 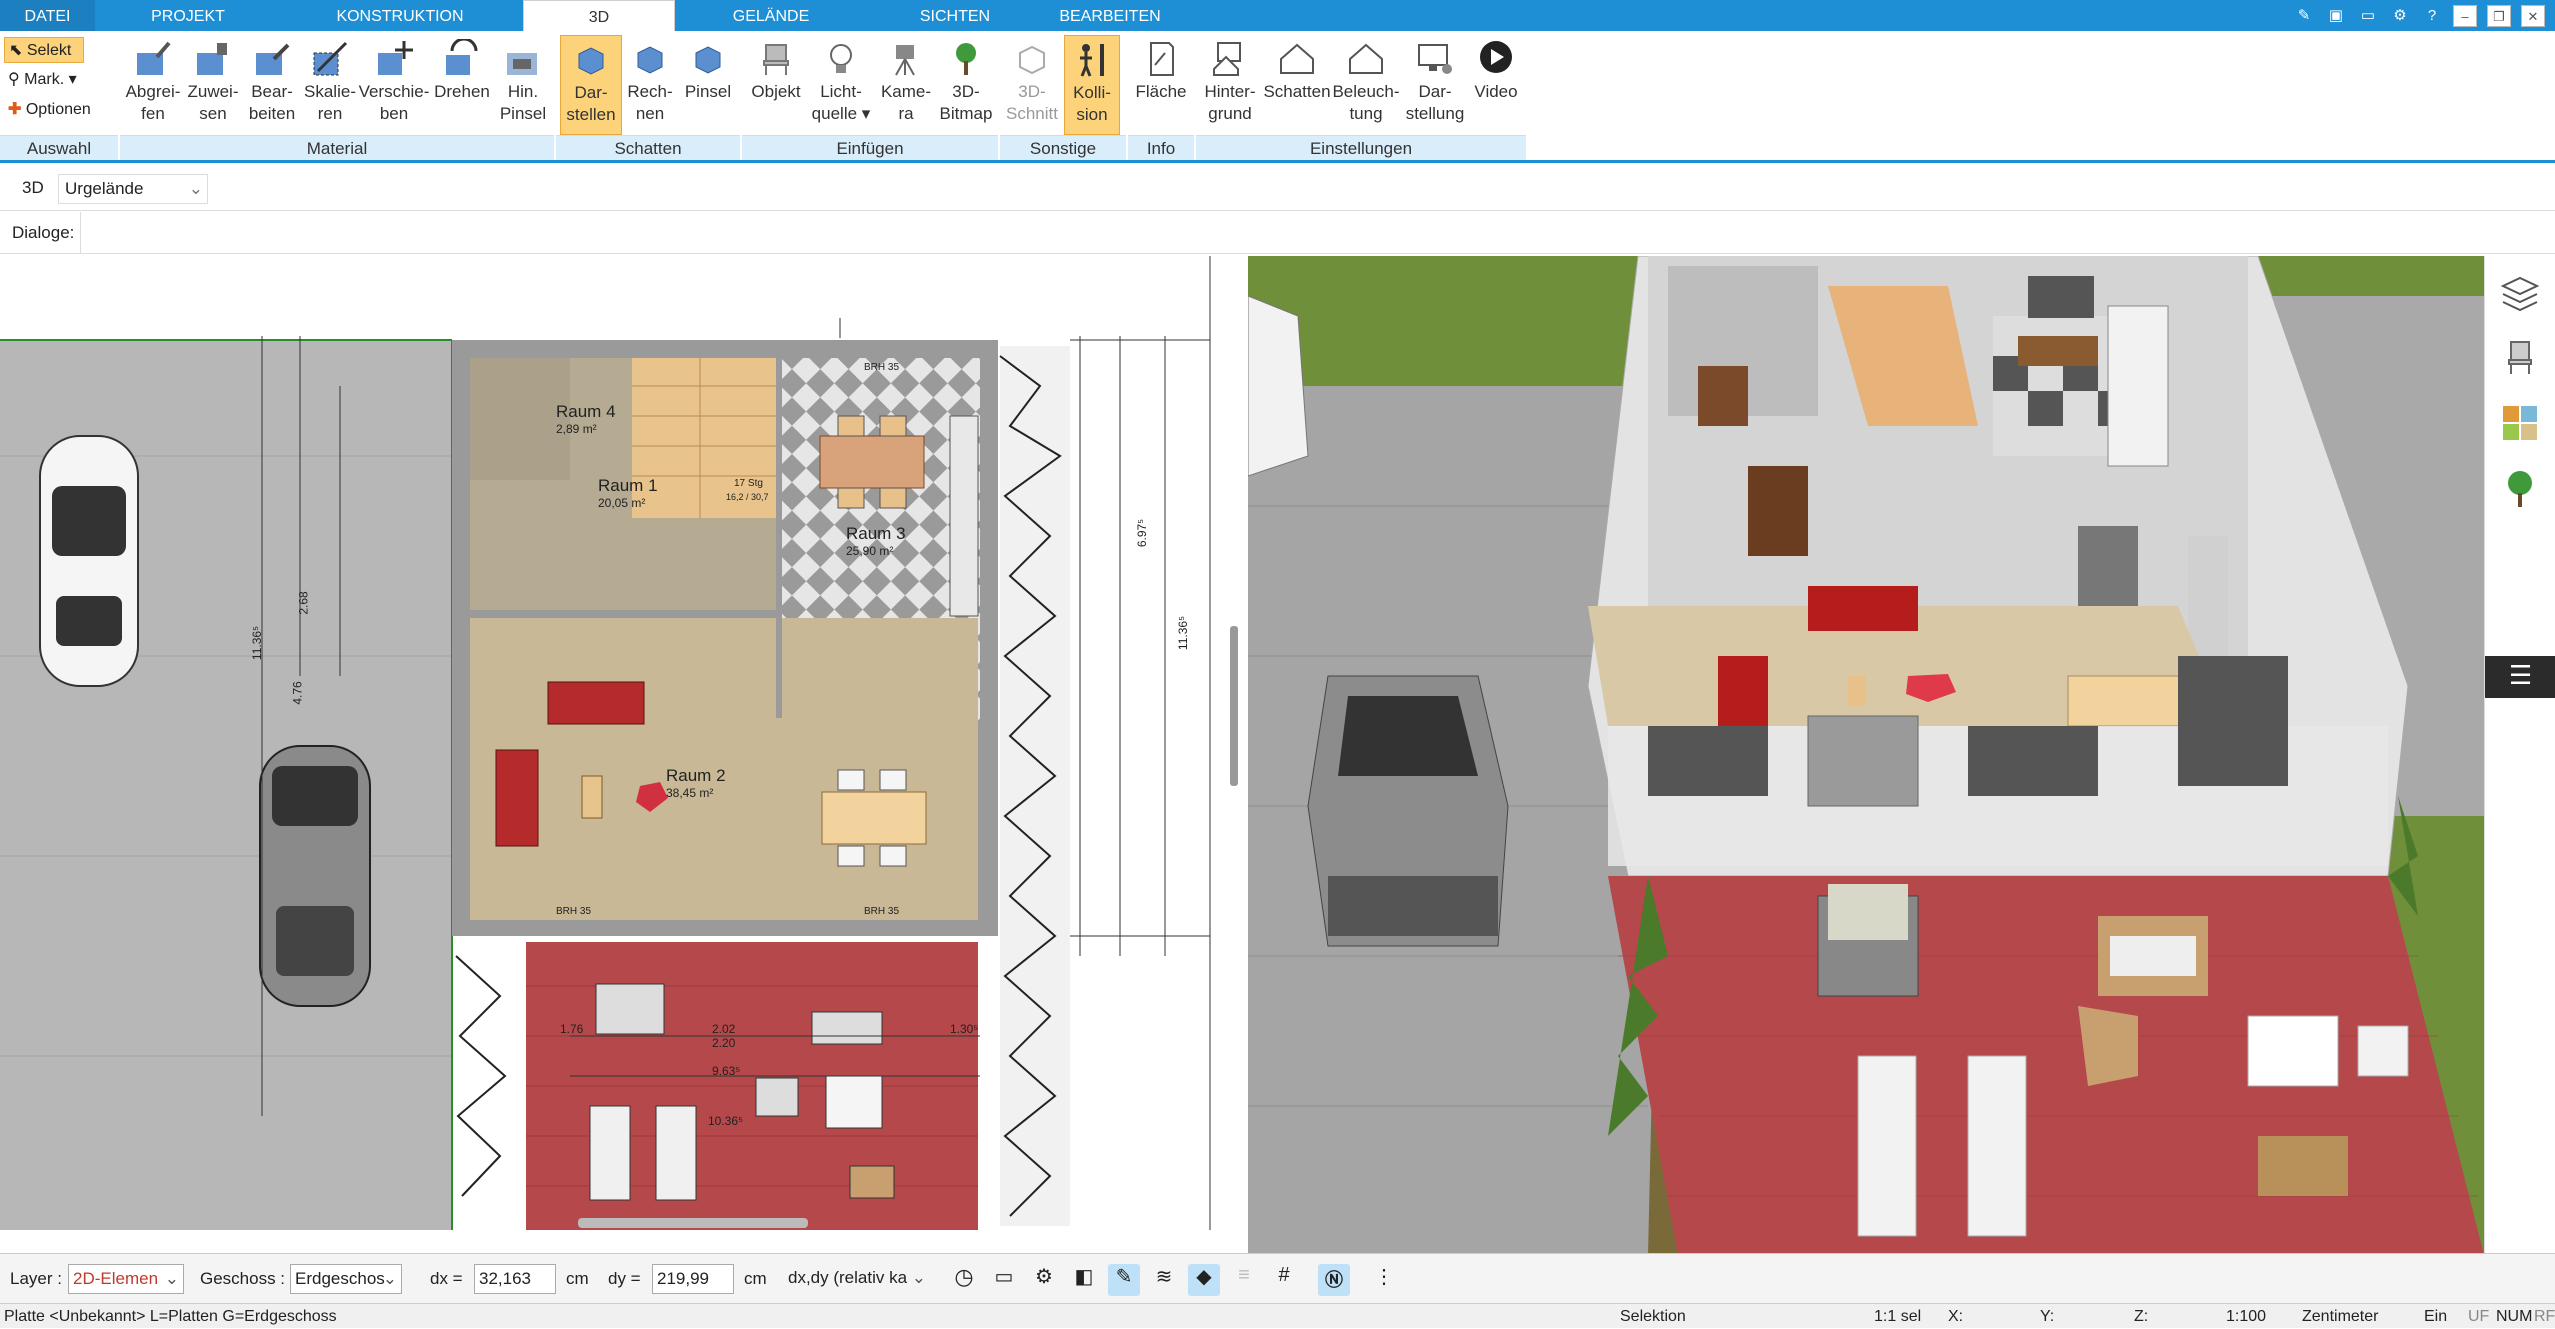 I want to click on tool-label: tung, so click(x=1366, y=113).